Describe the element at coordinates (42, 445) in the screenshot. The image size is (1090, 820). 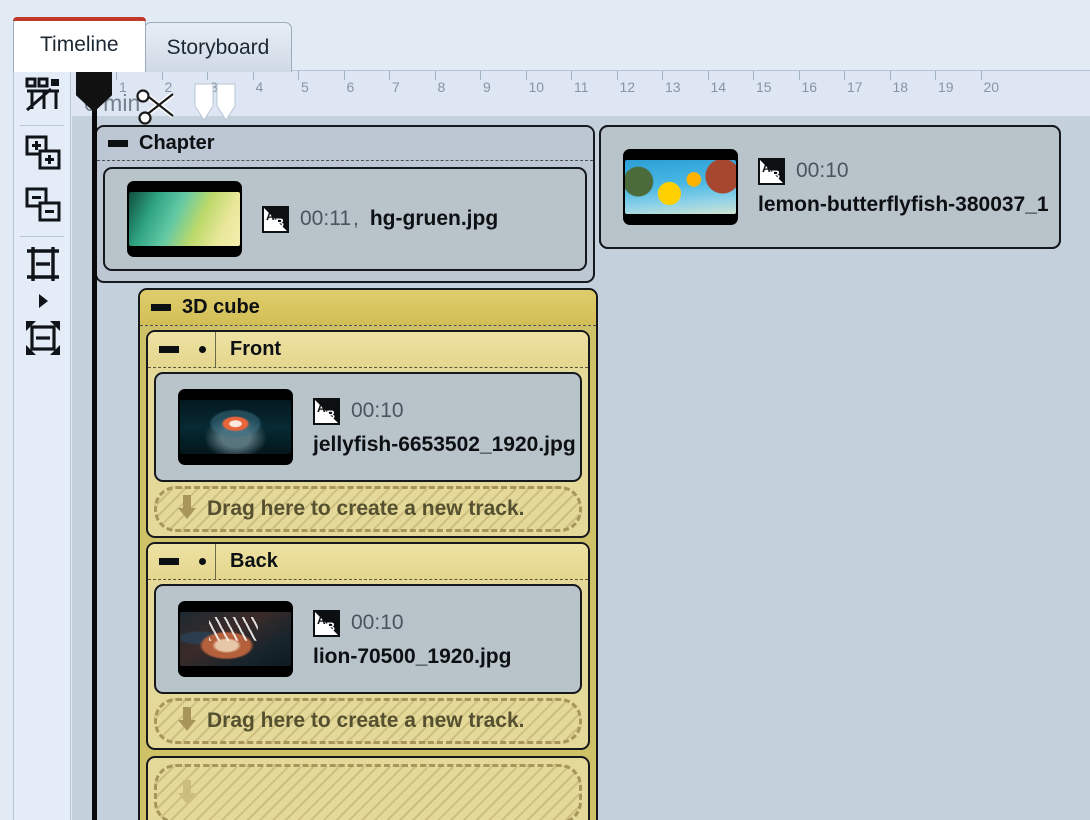
I see `timeline-toolbar` at that location.